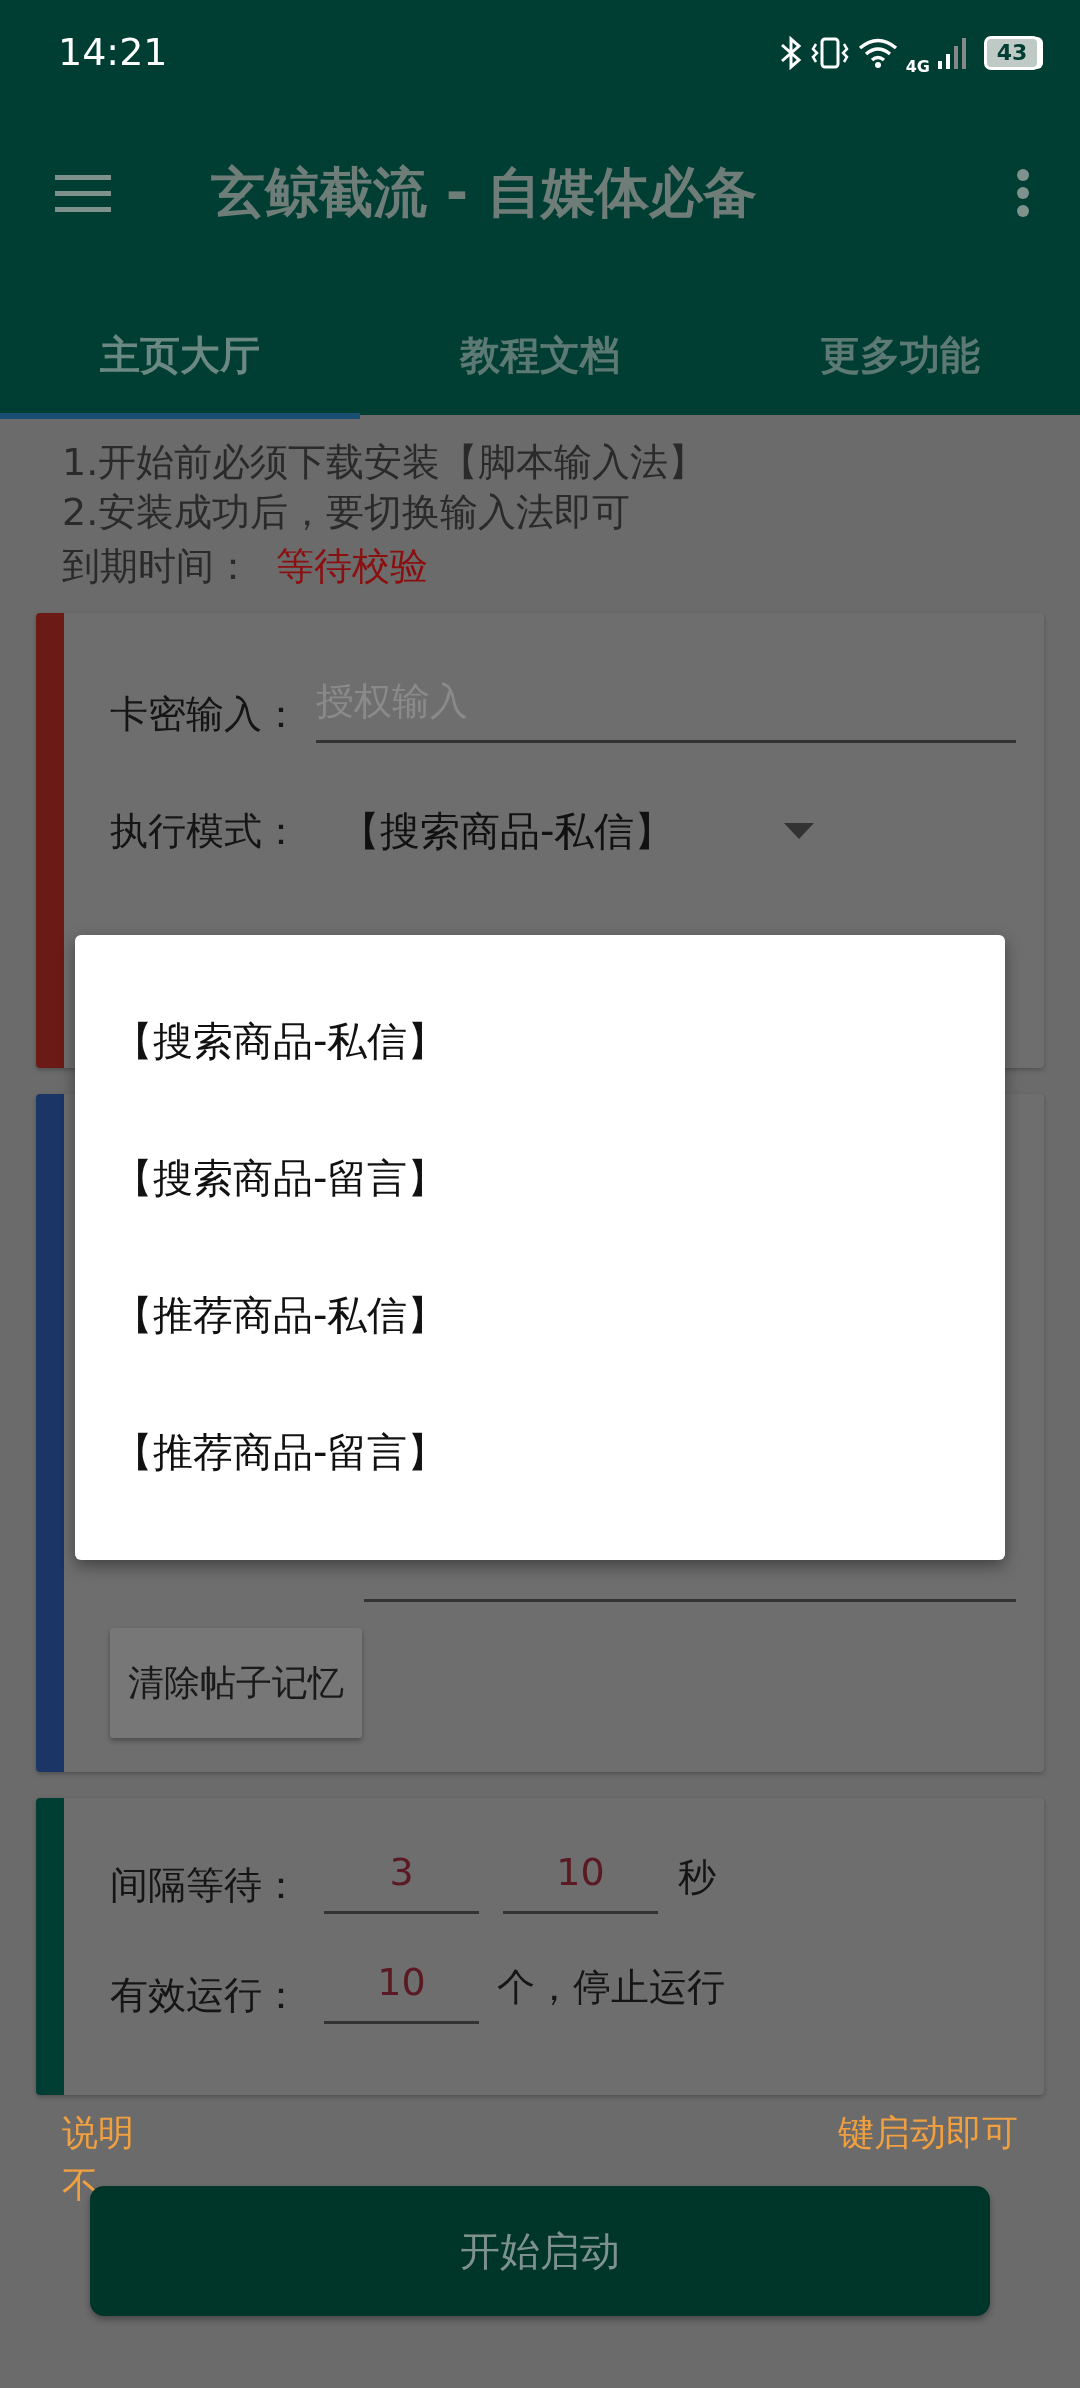 This screenshot has width=1080, height=2388. What do you see at coordinates (928, 2133) in the screenshot?
I see `note-text: 键启动即可` at bounding box center [928, 2133].